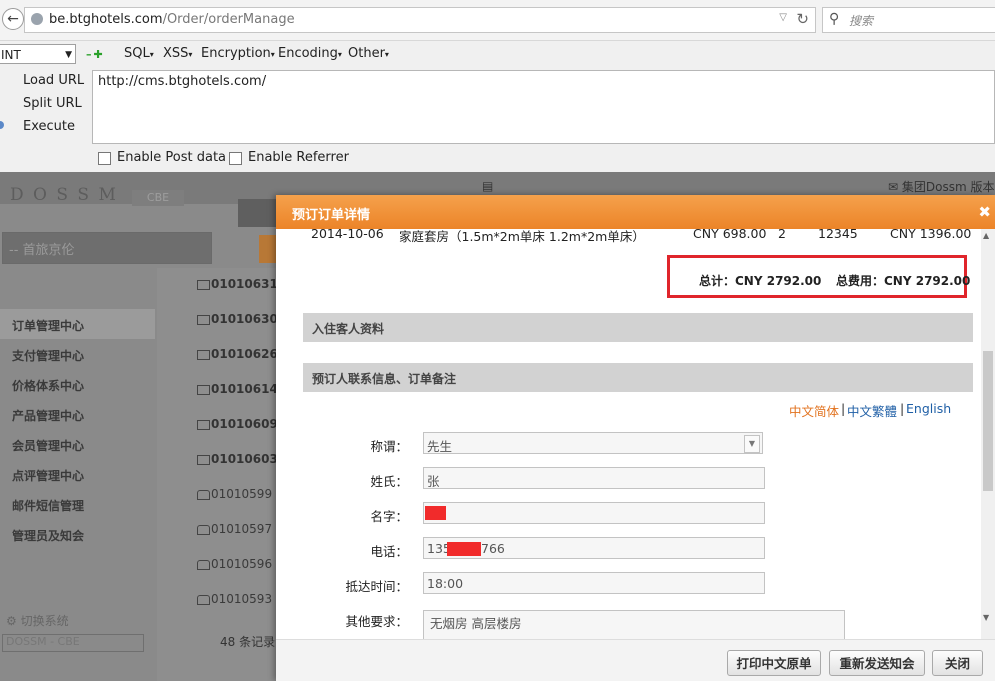 The height and width of the screenshot is (681, 995). Describe the element at coordinates (834, 19) in the screenshot. I see `search-icon: ⚲` at that location.